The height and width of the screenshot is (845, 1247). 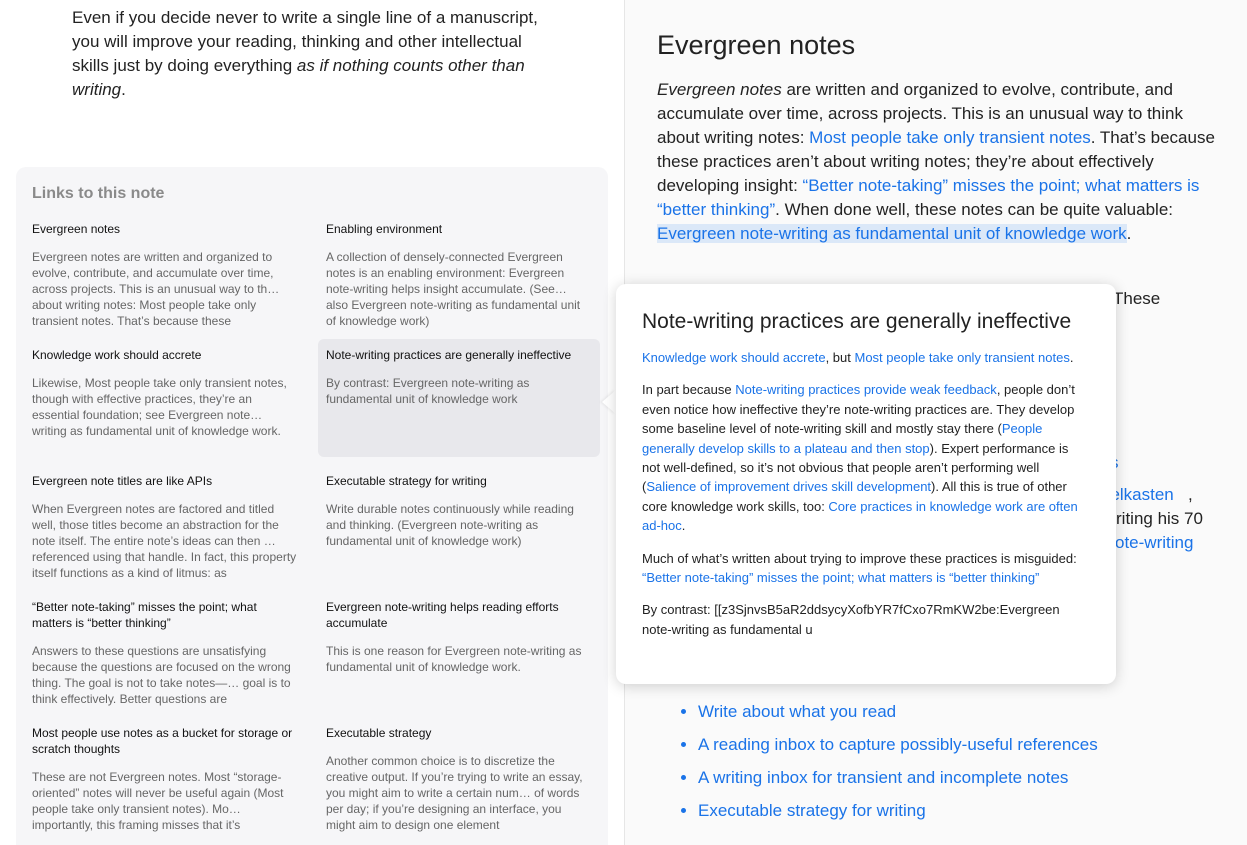 I want to click on link-write-about-what-you-read: Write about what you read, so click(x=797, y=711).